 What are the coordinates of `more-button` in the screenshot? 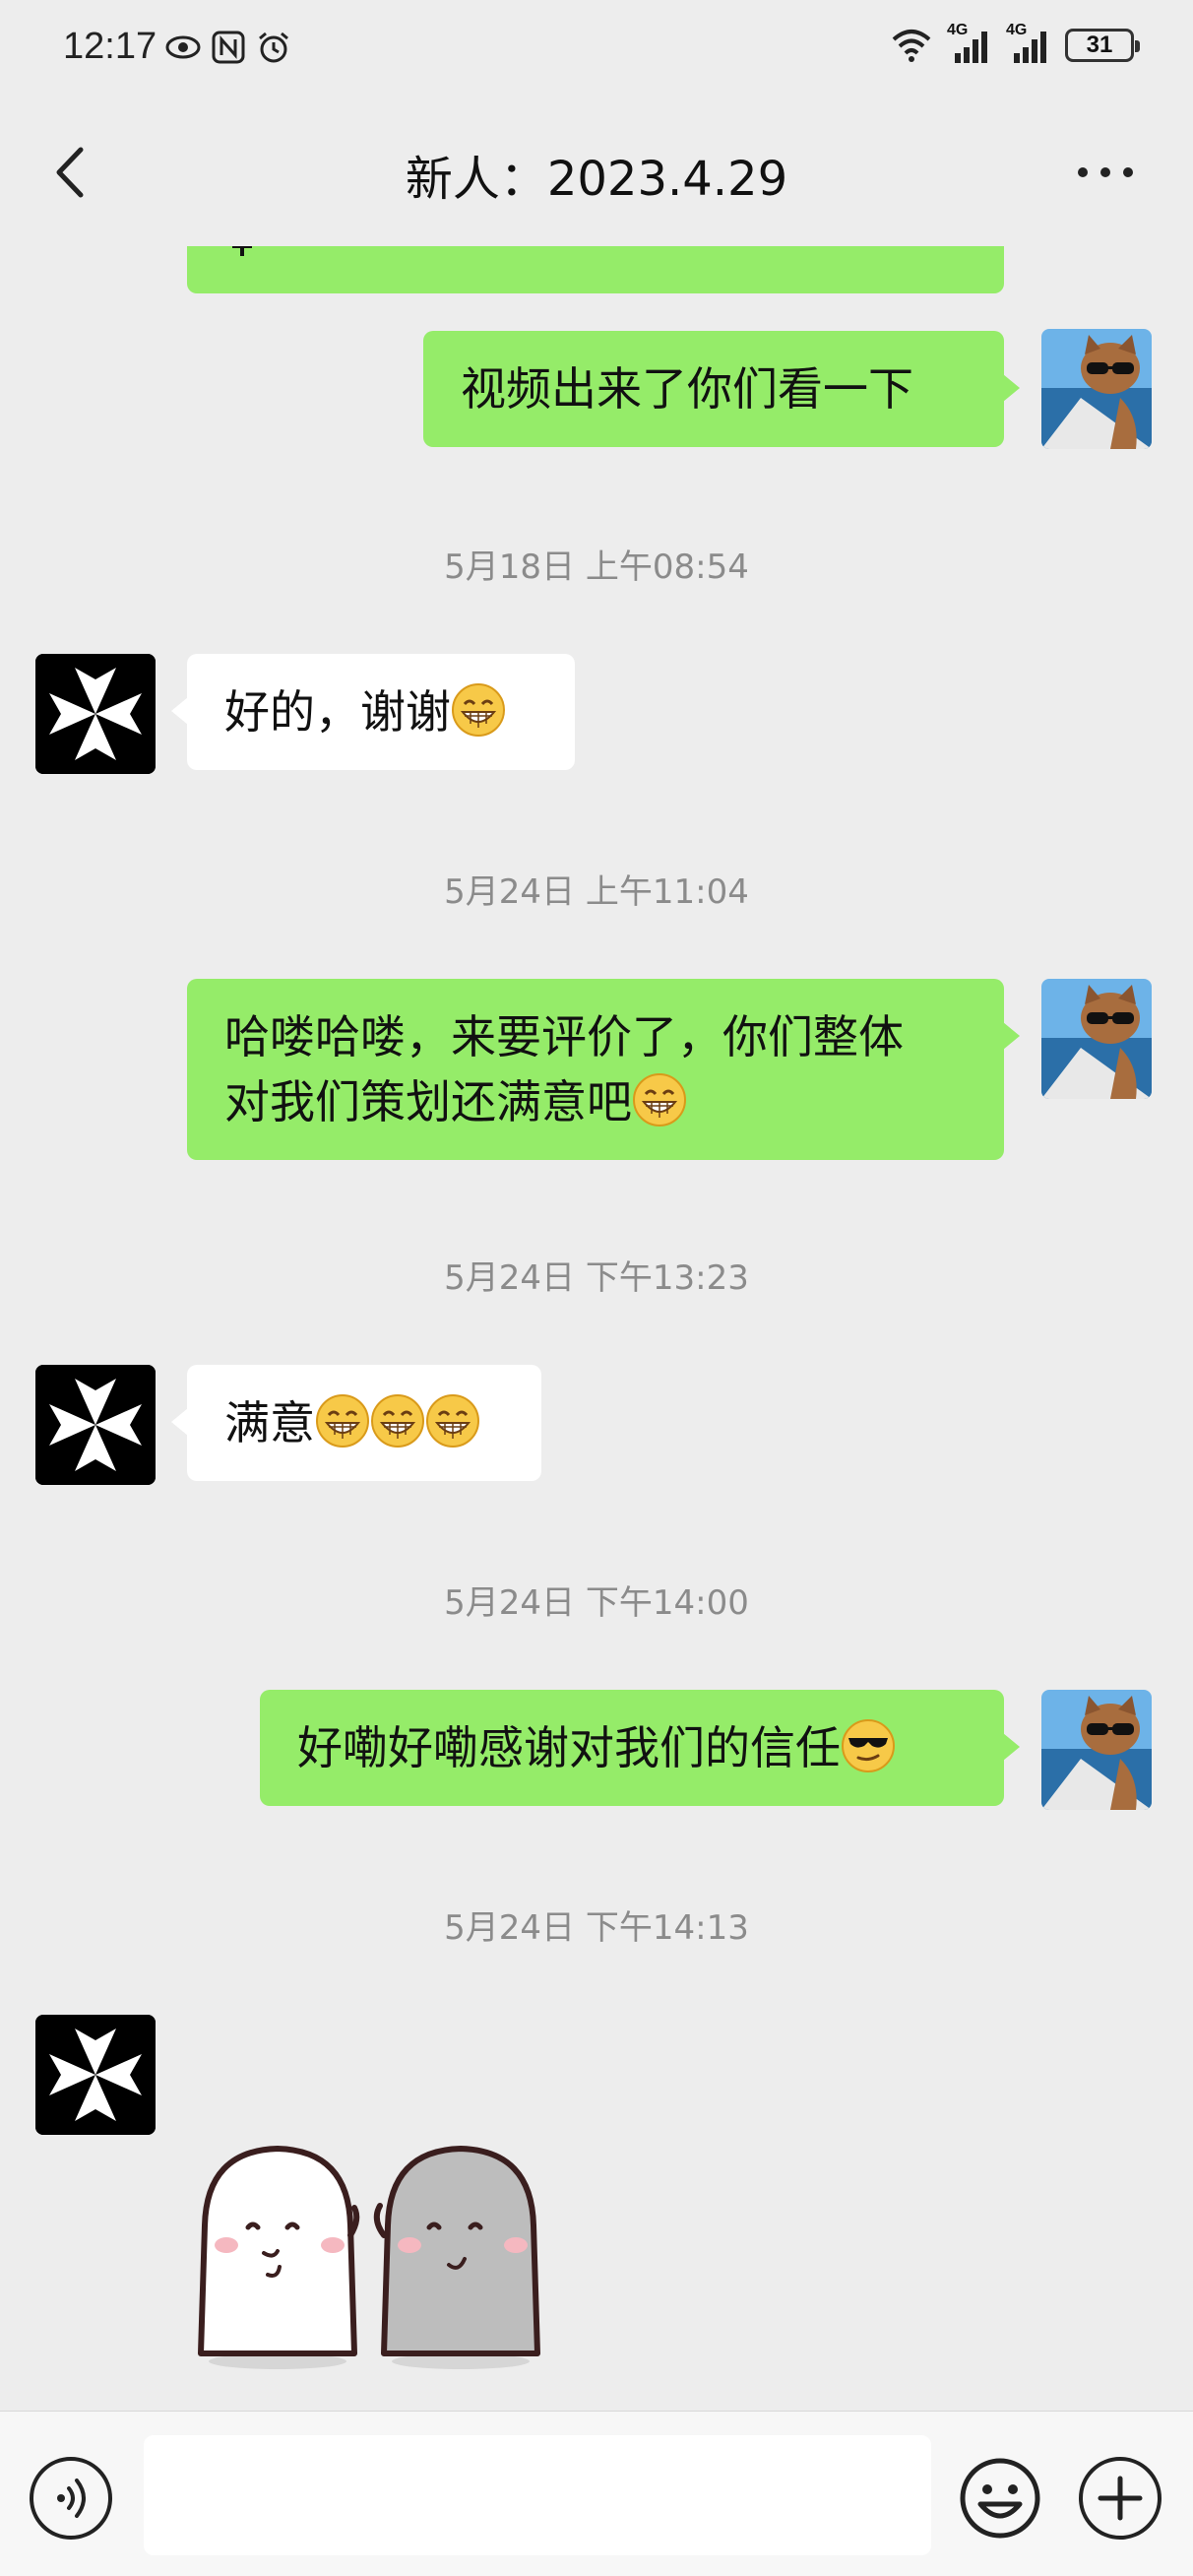 It's located at (1105, 172).